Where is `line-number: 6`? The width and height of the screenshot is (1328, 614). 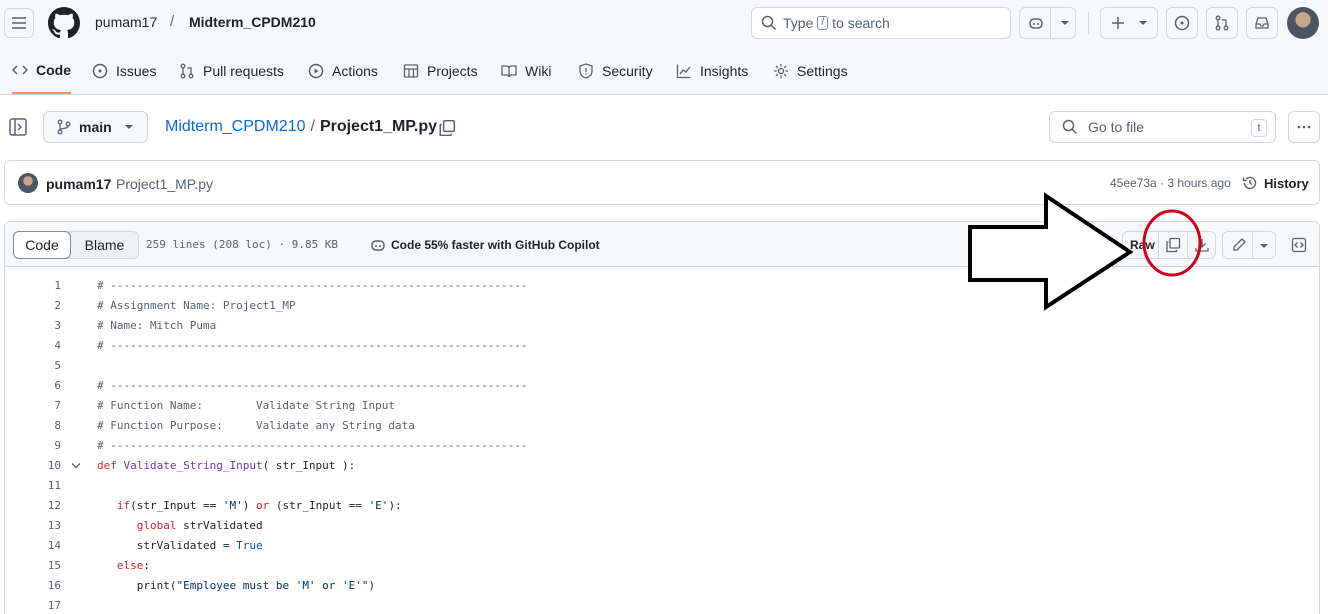
line-number: 6 is located at coordinates (47, 386).